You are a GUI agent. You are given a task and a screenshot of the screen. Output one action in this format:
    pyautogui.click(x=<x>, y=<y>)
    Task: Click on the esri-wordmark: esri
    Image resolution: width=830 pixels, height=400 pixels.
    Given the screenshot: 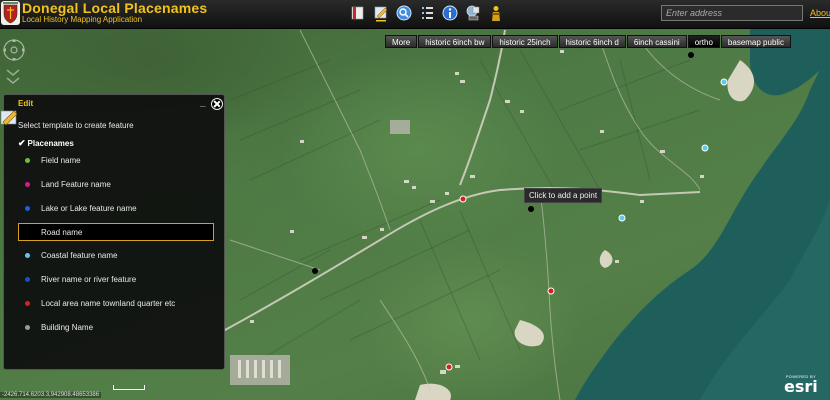 What is the action you would take?
    pyautogui.click(x=801, y=386)
    